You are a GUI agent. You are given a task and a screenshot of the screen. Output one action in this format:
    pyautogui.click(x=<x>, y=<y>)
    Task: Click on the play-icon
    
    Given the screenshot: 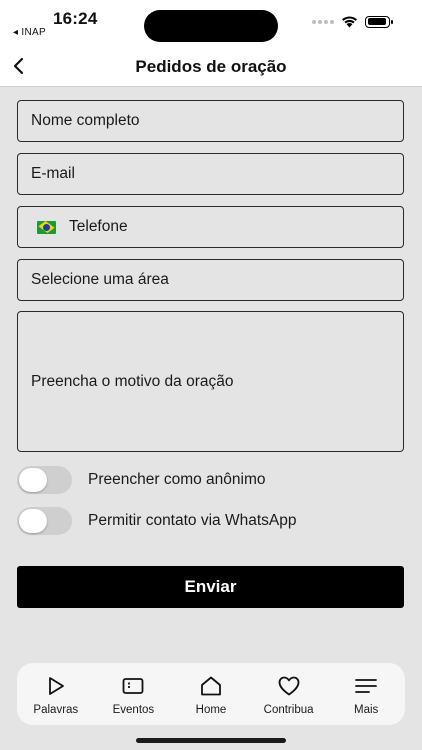 What is the action you would take?
    pyautogui.click(x=56, y=686)
    